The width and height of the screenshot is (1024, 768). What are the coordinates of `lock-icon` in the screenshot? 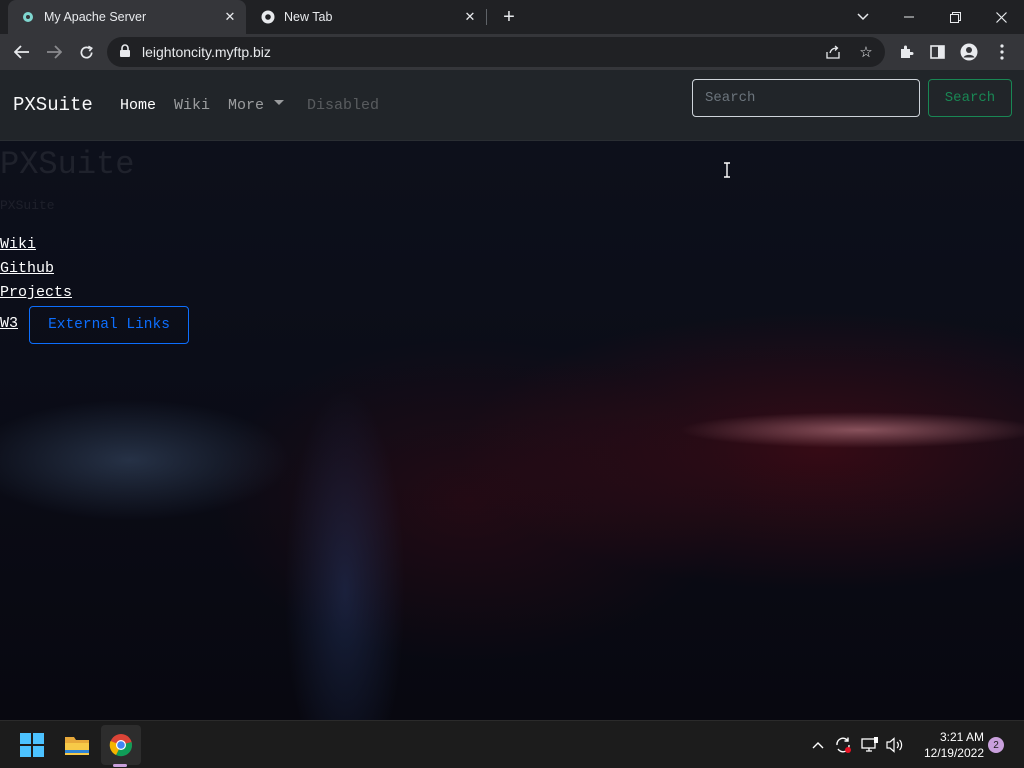 It's located at (127, 52).